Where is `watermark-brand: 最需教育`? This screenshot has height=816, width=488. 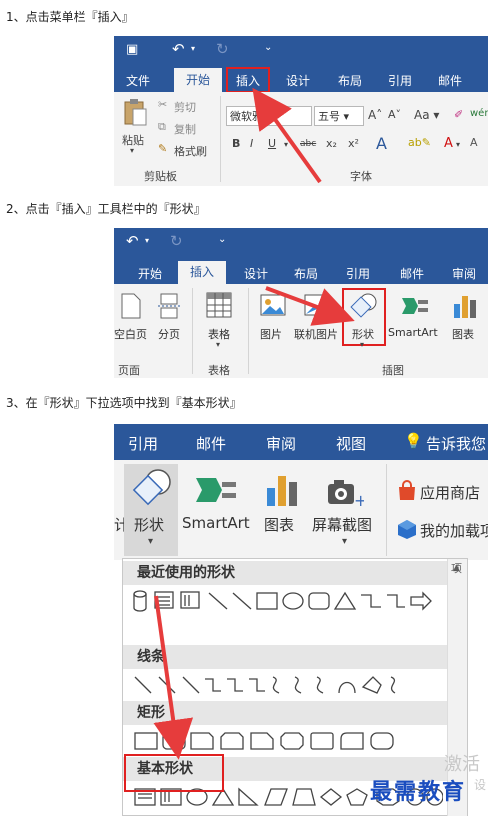 watermark-brand: 最需教育 is located at coordinates (418, 792).